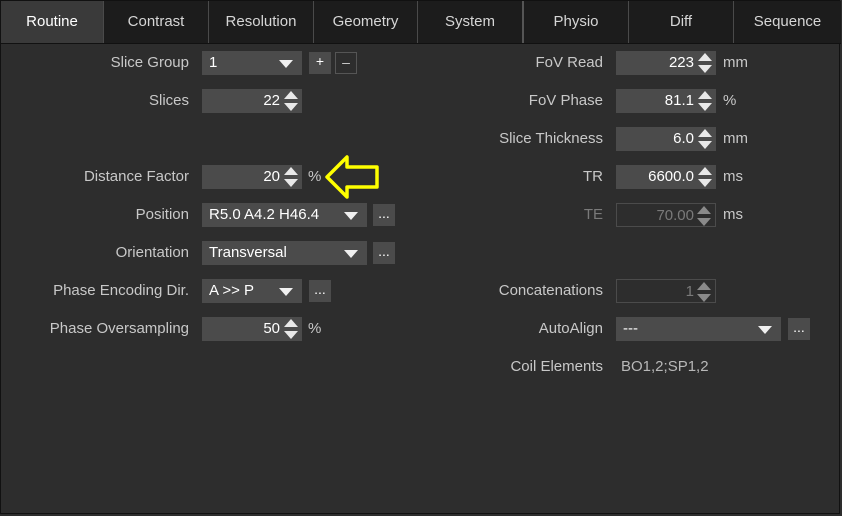  I want to click on position-label: Position, so click(162, 214).